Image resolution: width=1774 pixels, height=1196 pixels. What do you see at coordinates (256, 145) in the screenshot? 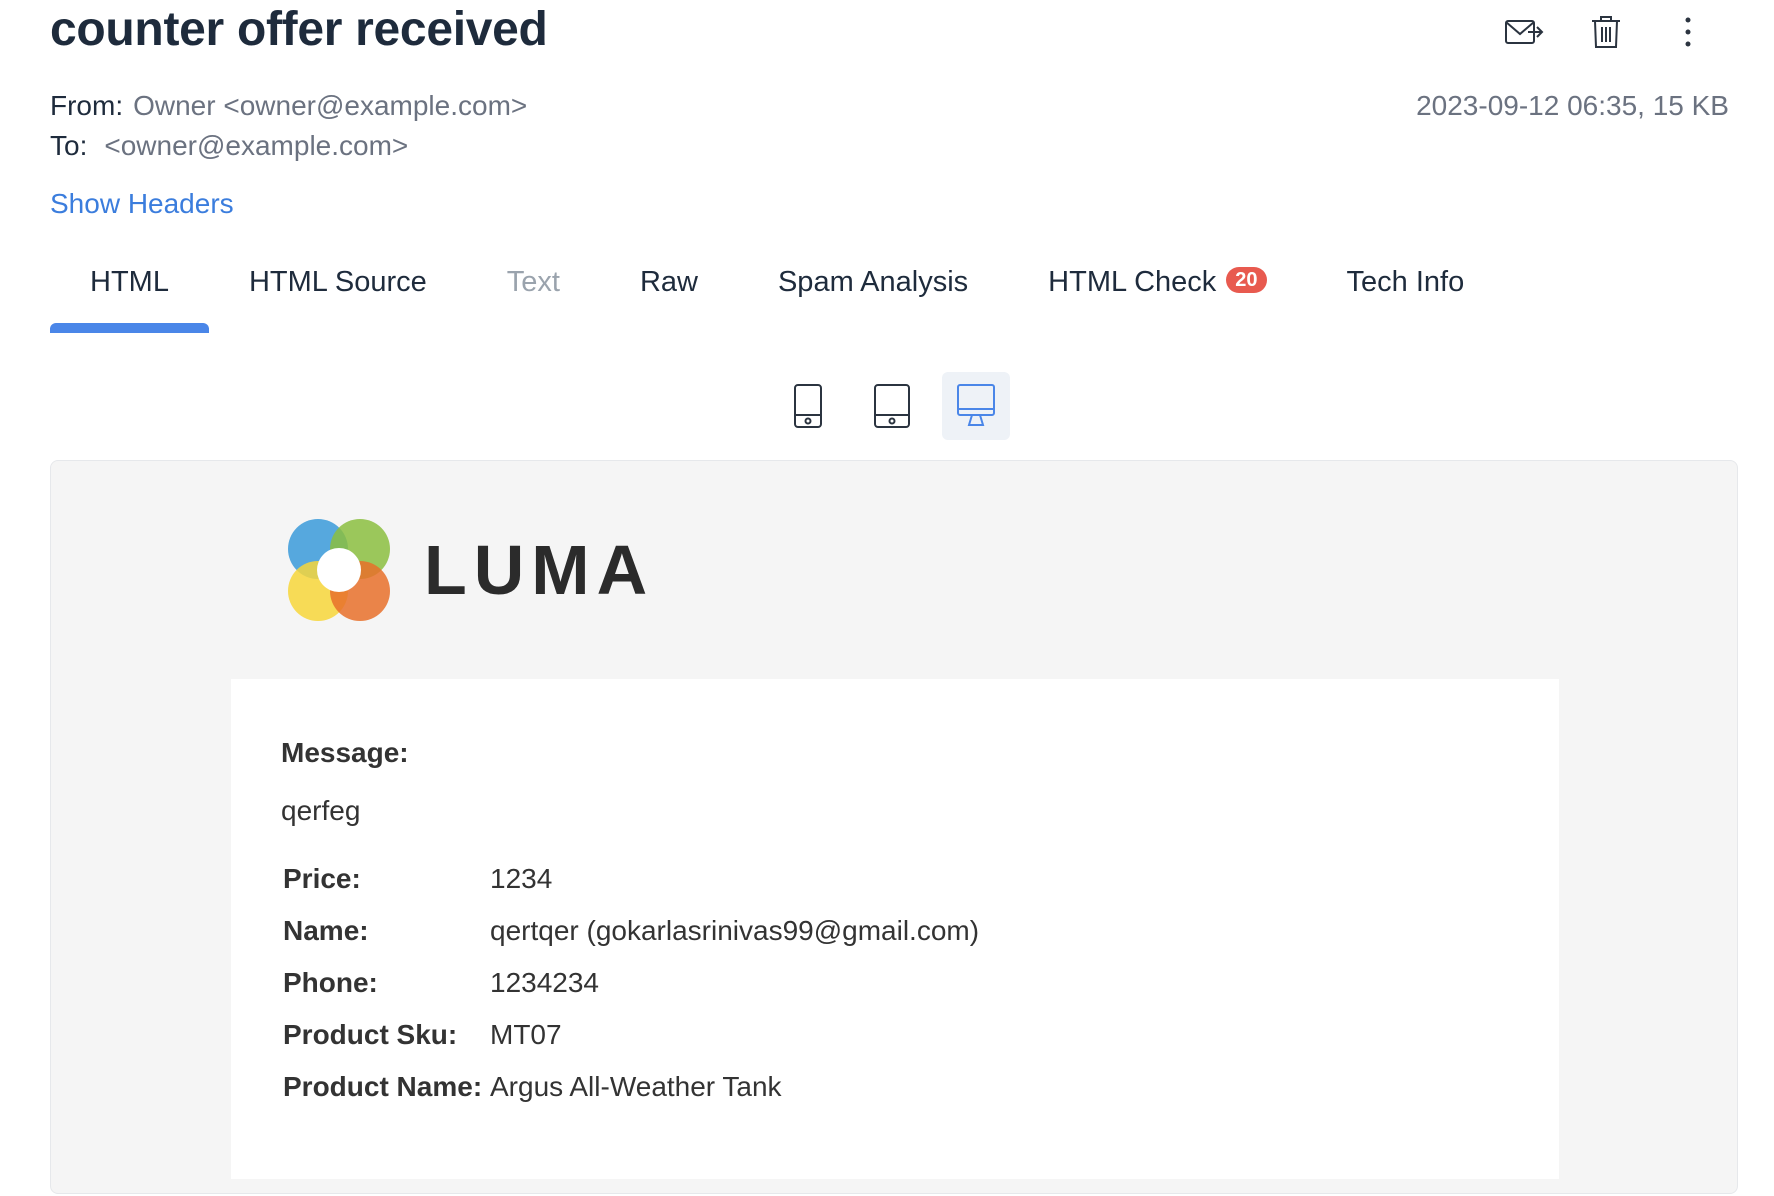
I see `to-value: <owner@example.com>` at bounding box center [256, 145].